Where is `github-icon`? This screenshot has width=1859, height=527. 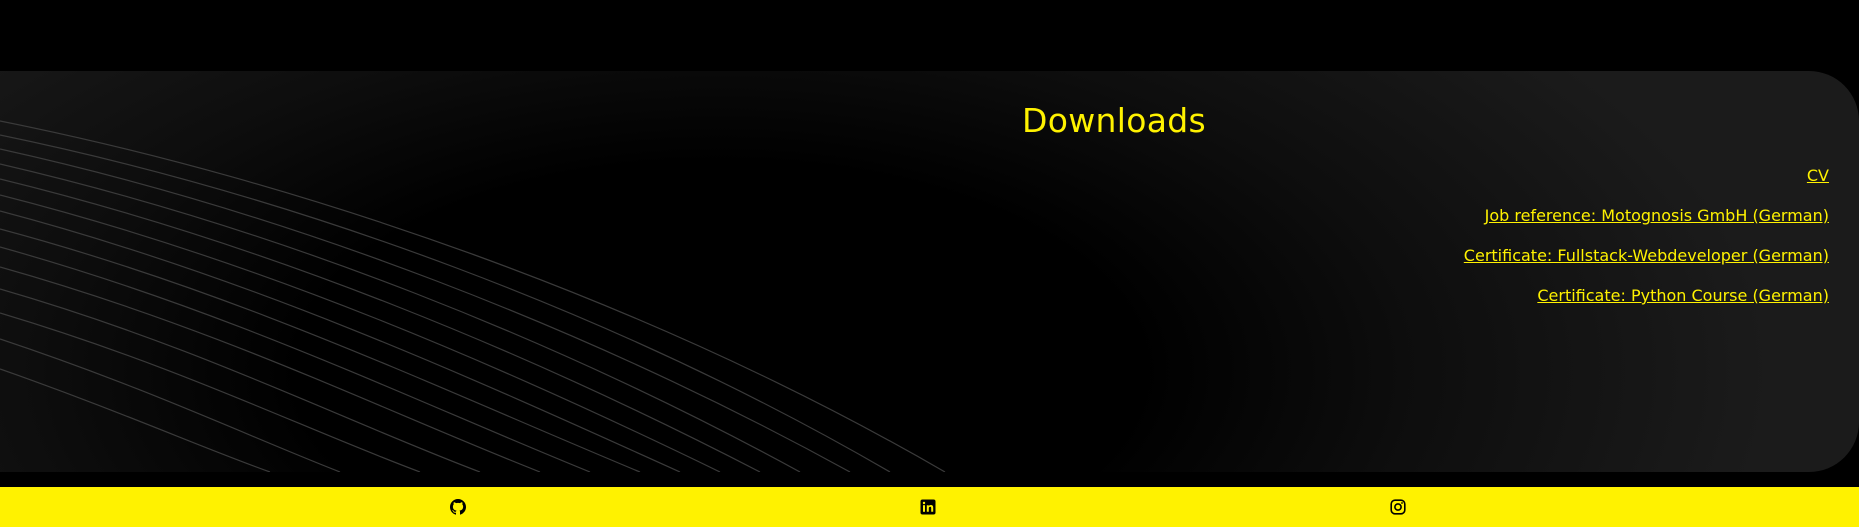
github-icon is located at coordinates (458, 507).